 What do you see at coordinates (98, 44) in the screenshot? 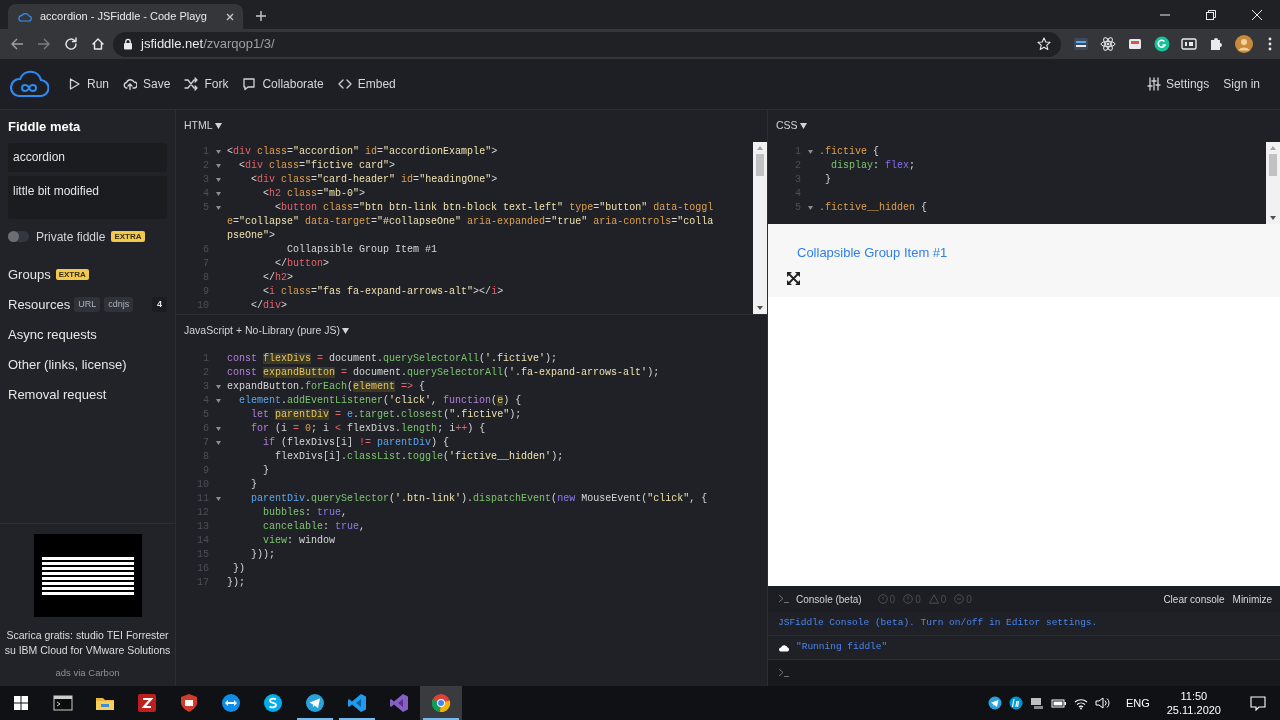
I see `home-icon` at bounding box center [98, 44].